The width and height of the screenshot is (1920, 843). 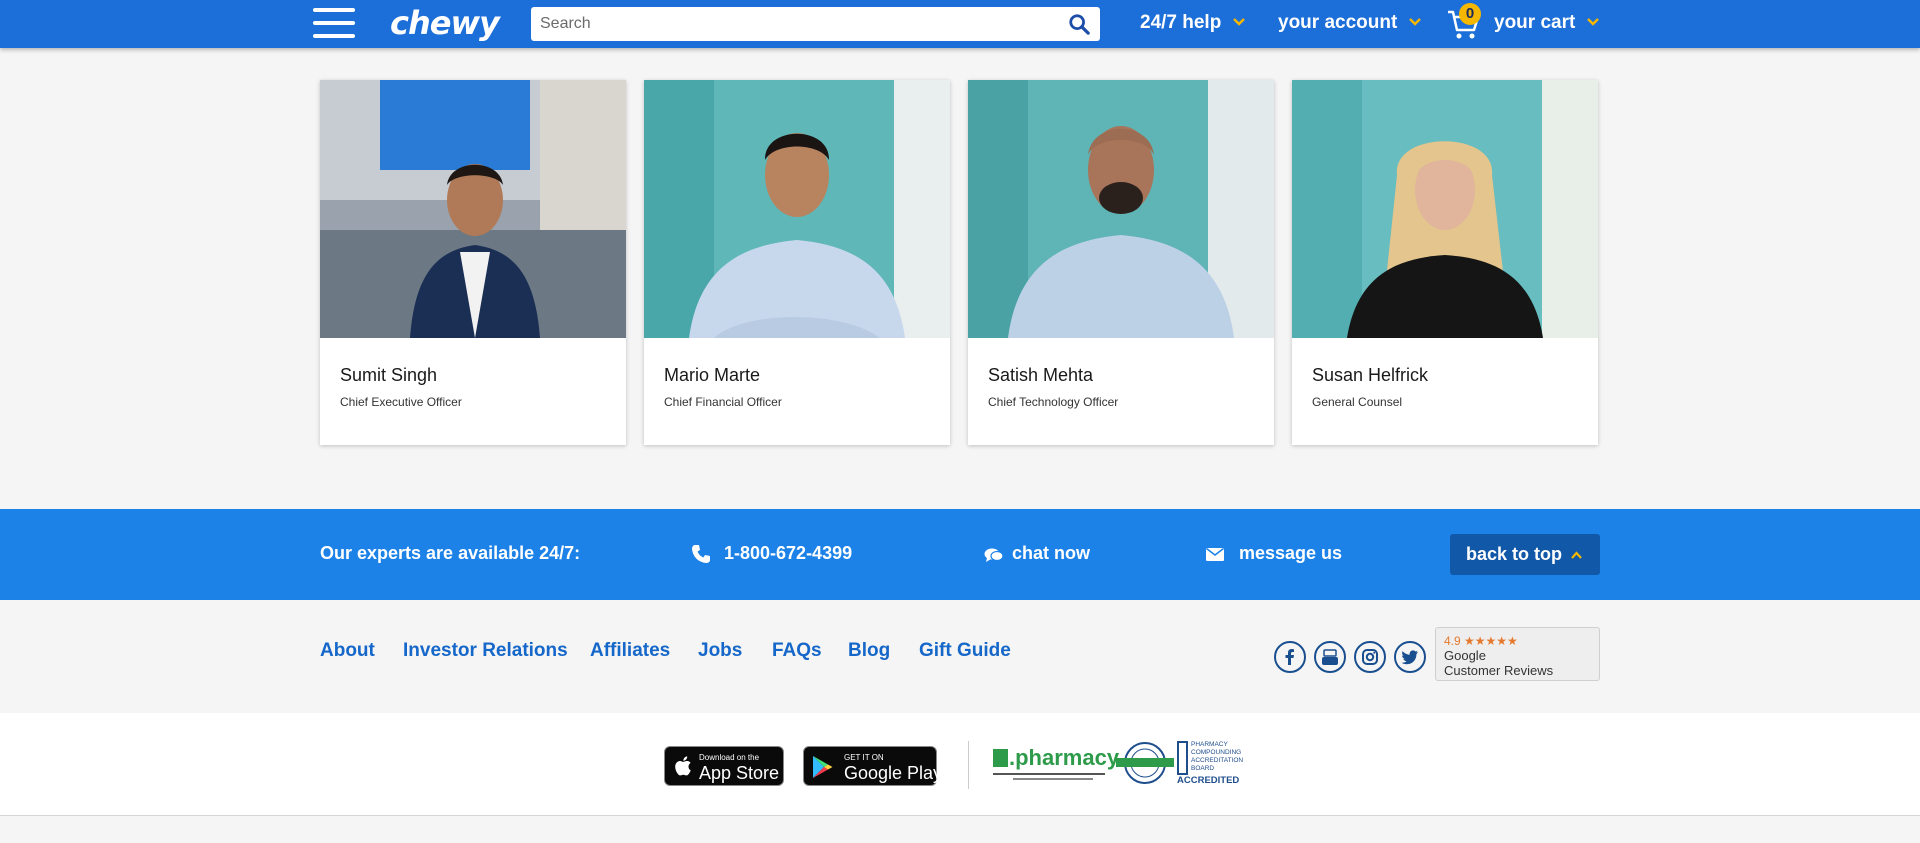 I want to click on app-store-badge: Download on the App Store, so click(x=724, y=766).